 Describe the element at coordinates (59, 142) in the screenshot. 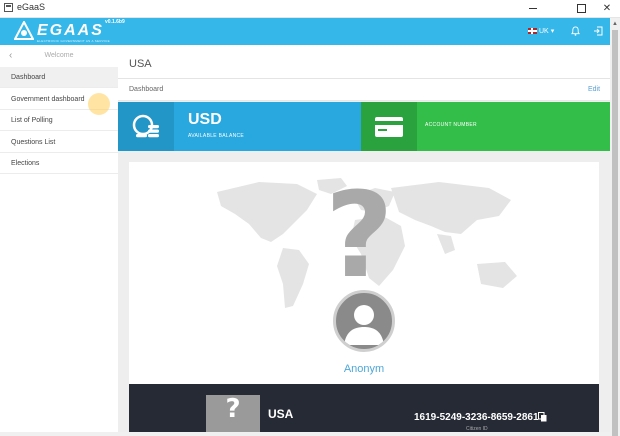

I see `sidebar-item-questions-list: Questions List` at that location.